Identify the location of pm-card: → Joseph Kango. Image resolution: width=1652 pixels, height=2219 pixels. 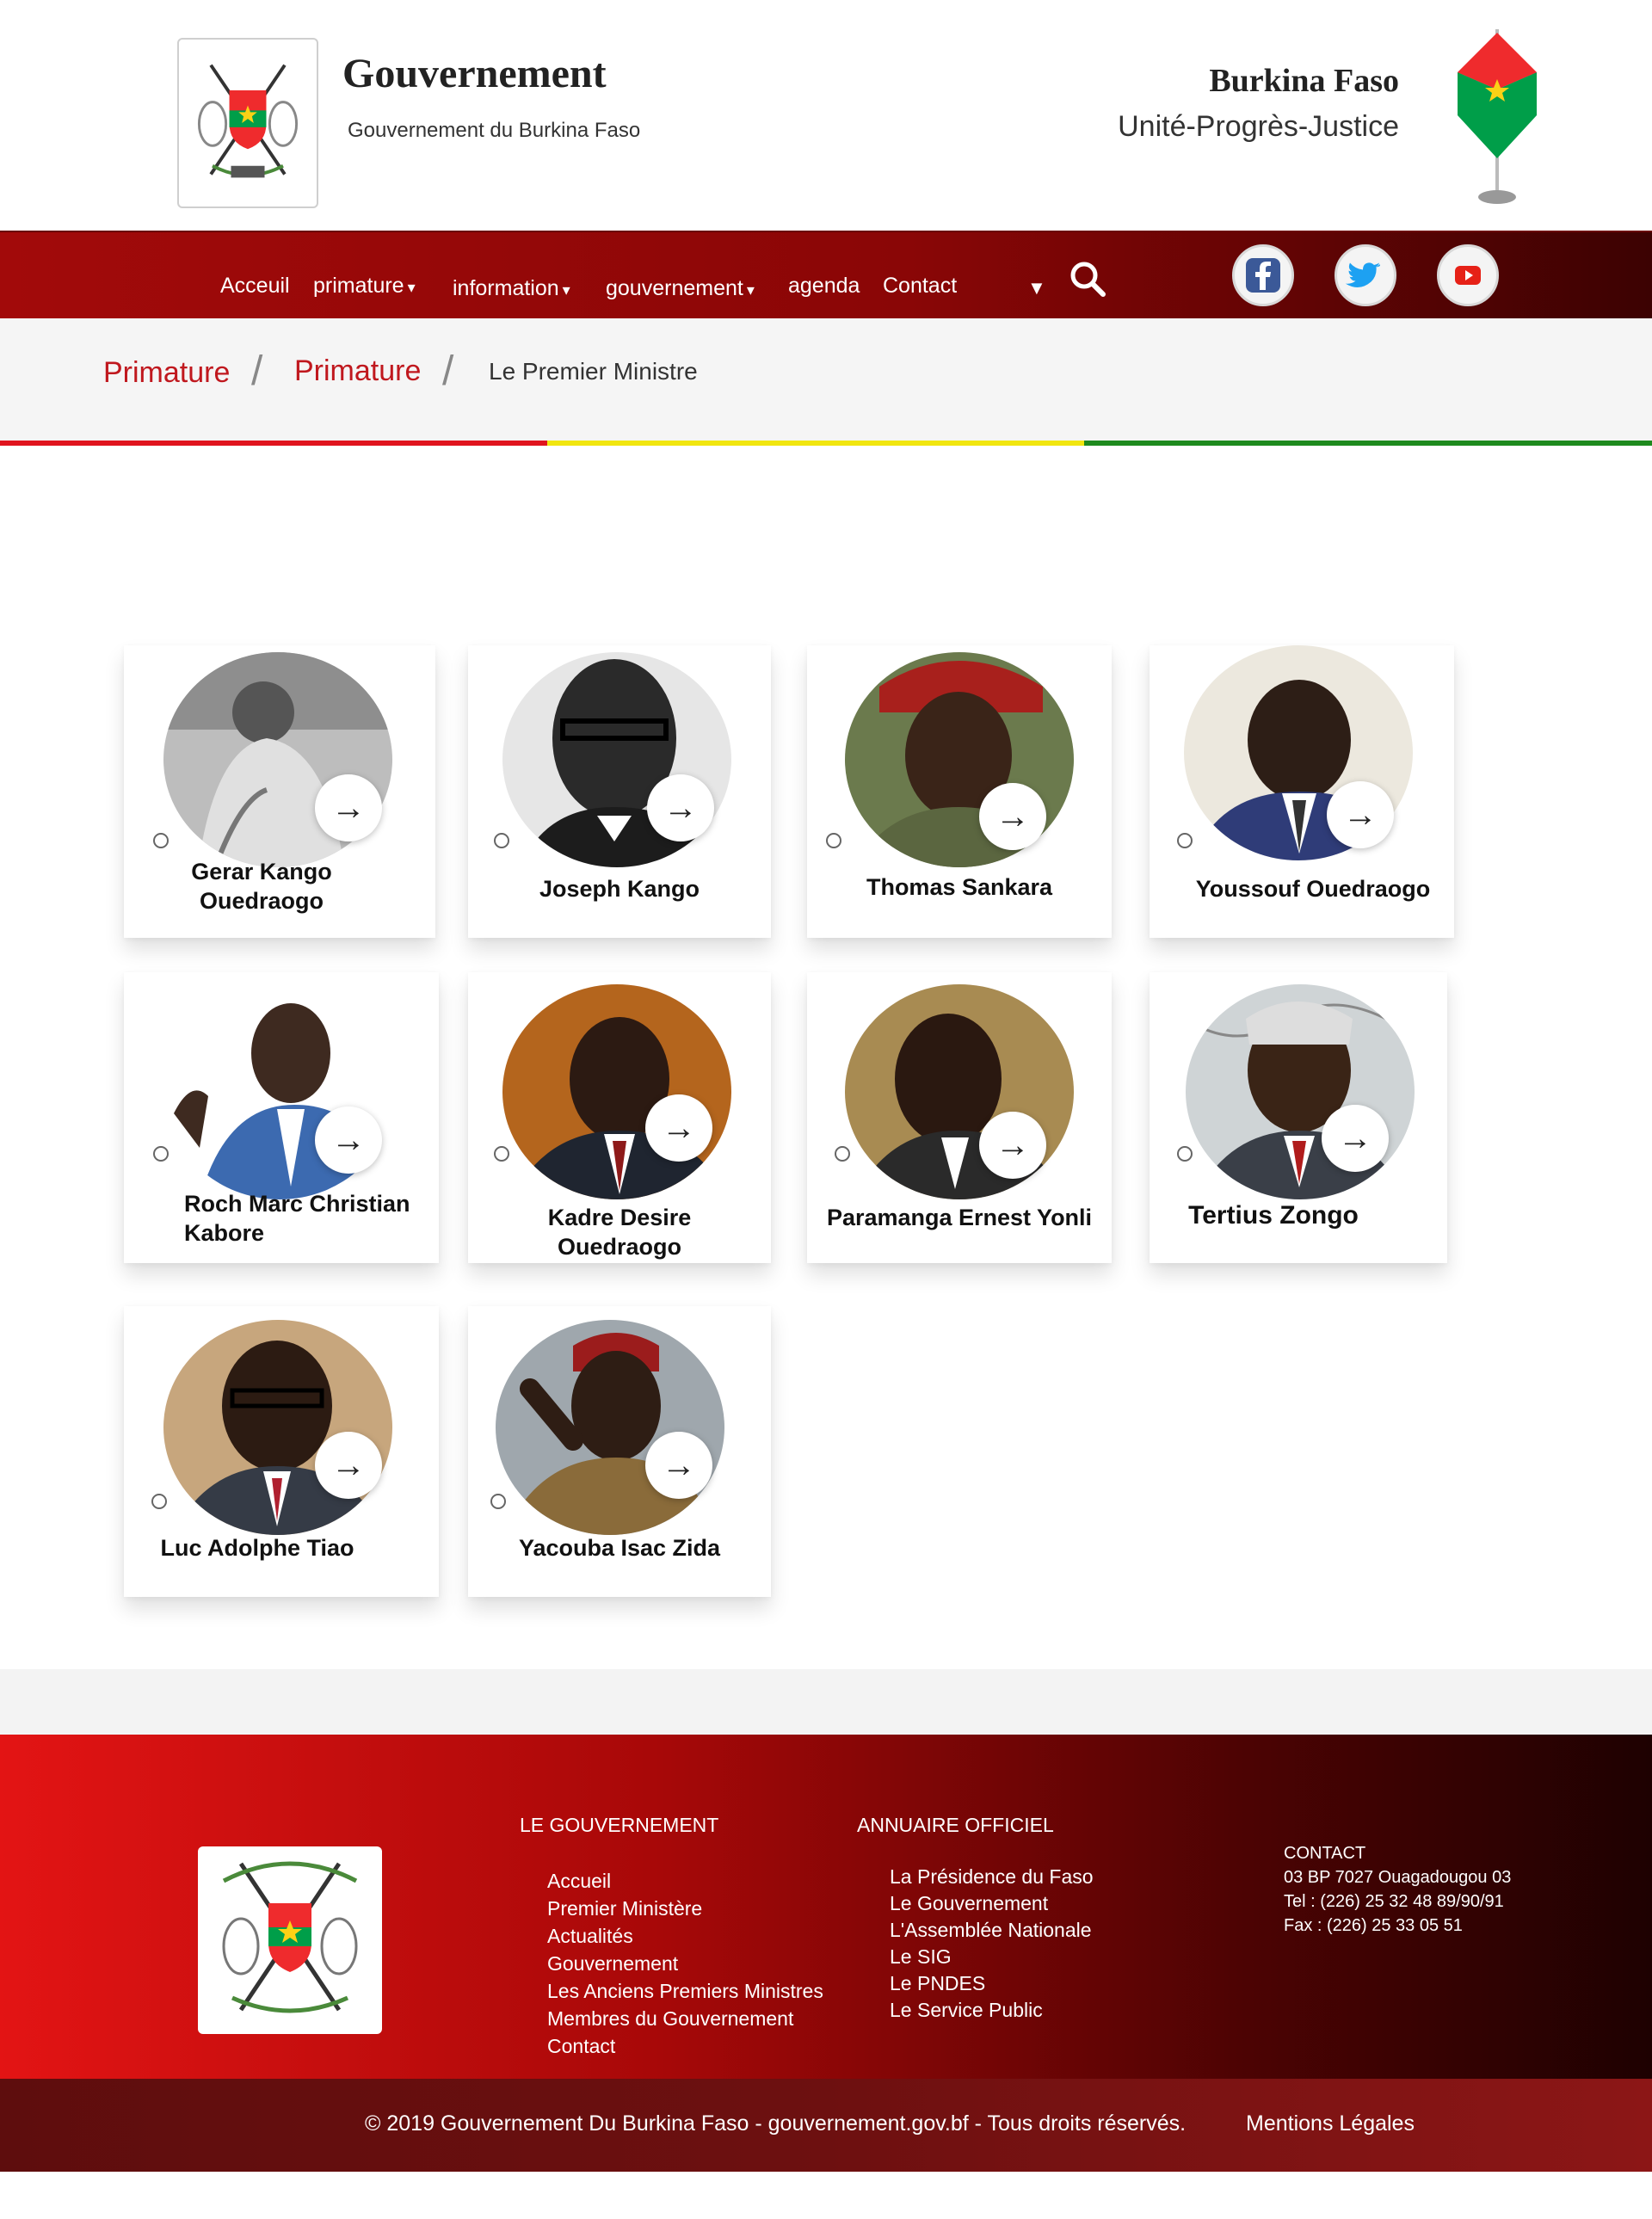
(619, 792).